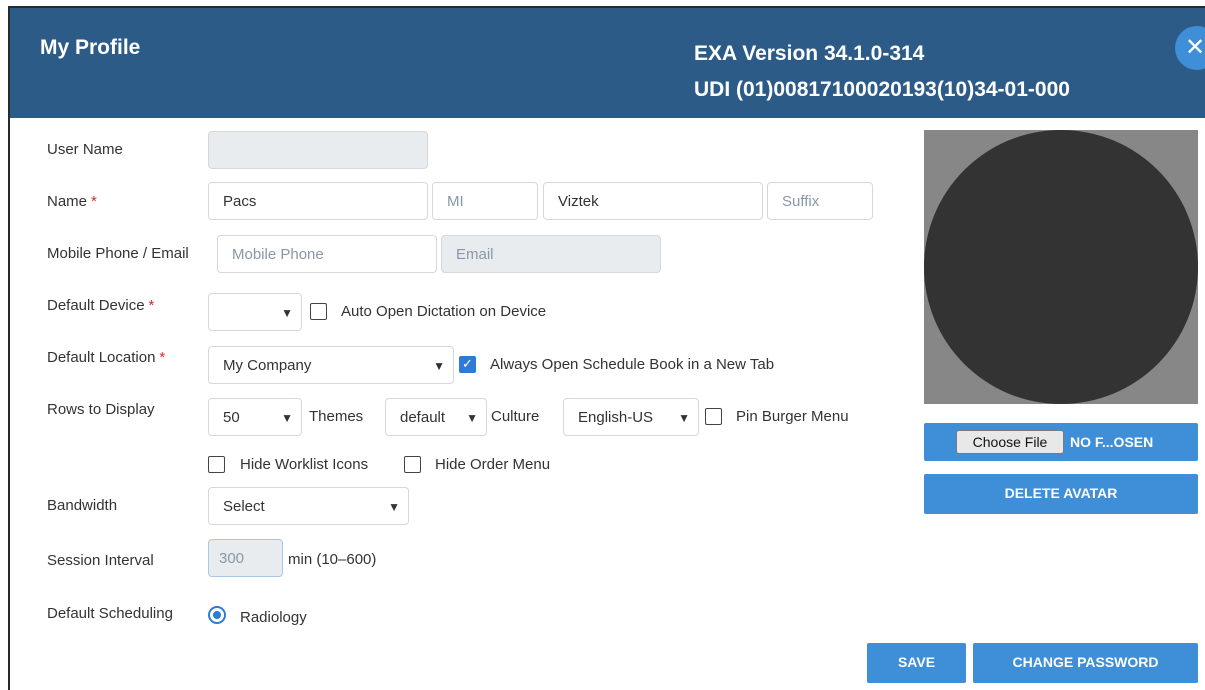 The height and width of the screenshot is (690, 1205). I want to click on bandwidth-label: Bandwidth, so click(82, 505).